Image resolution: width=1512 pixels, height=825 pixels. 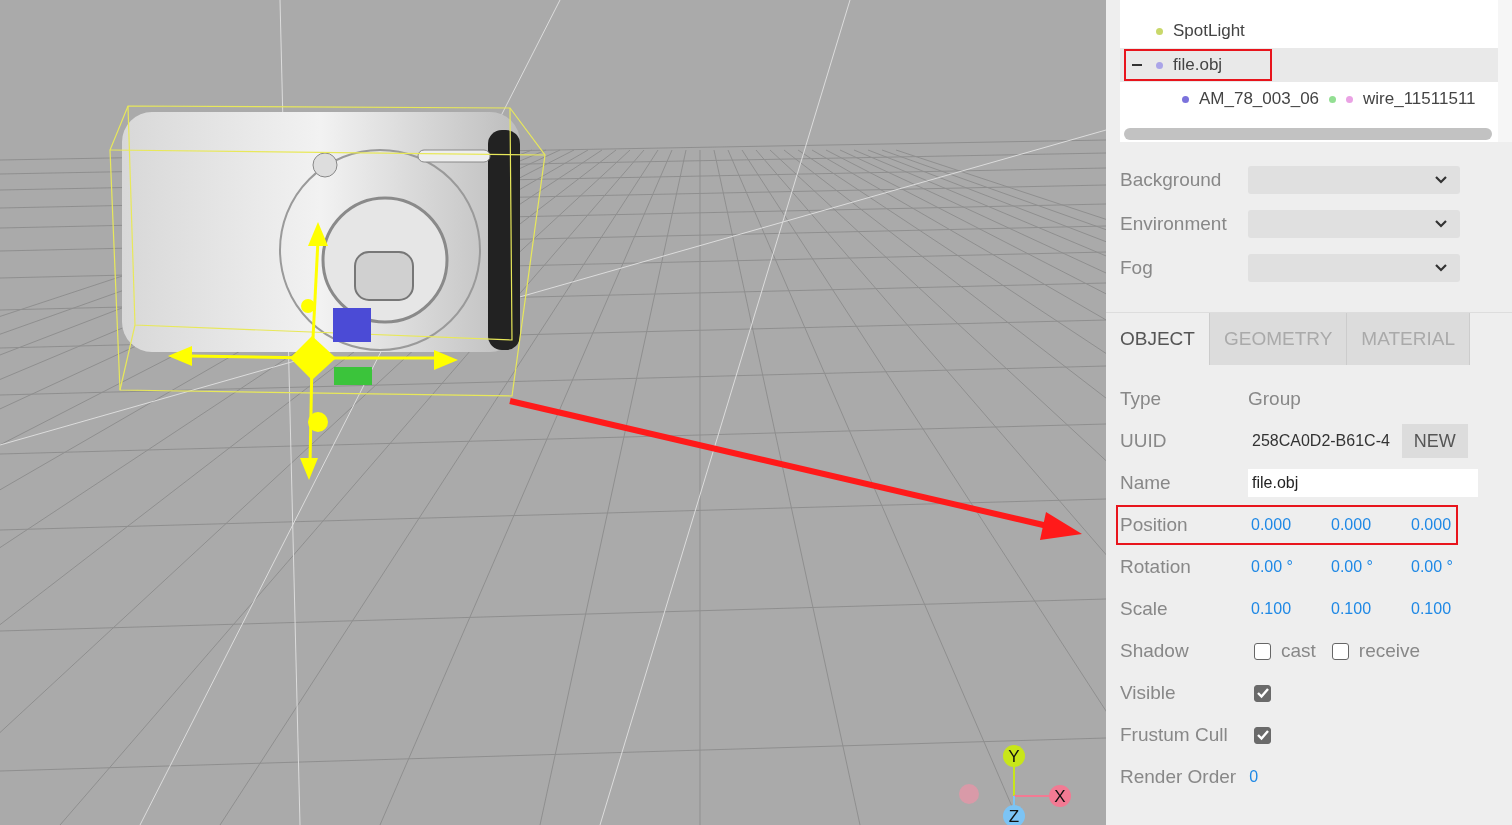 What do you see at coordinates (313, 351) in the screenshot?
I see `transform-gizmo-drawing` at bounding box center [313, 351].